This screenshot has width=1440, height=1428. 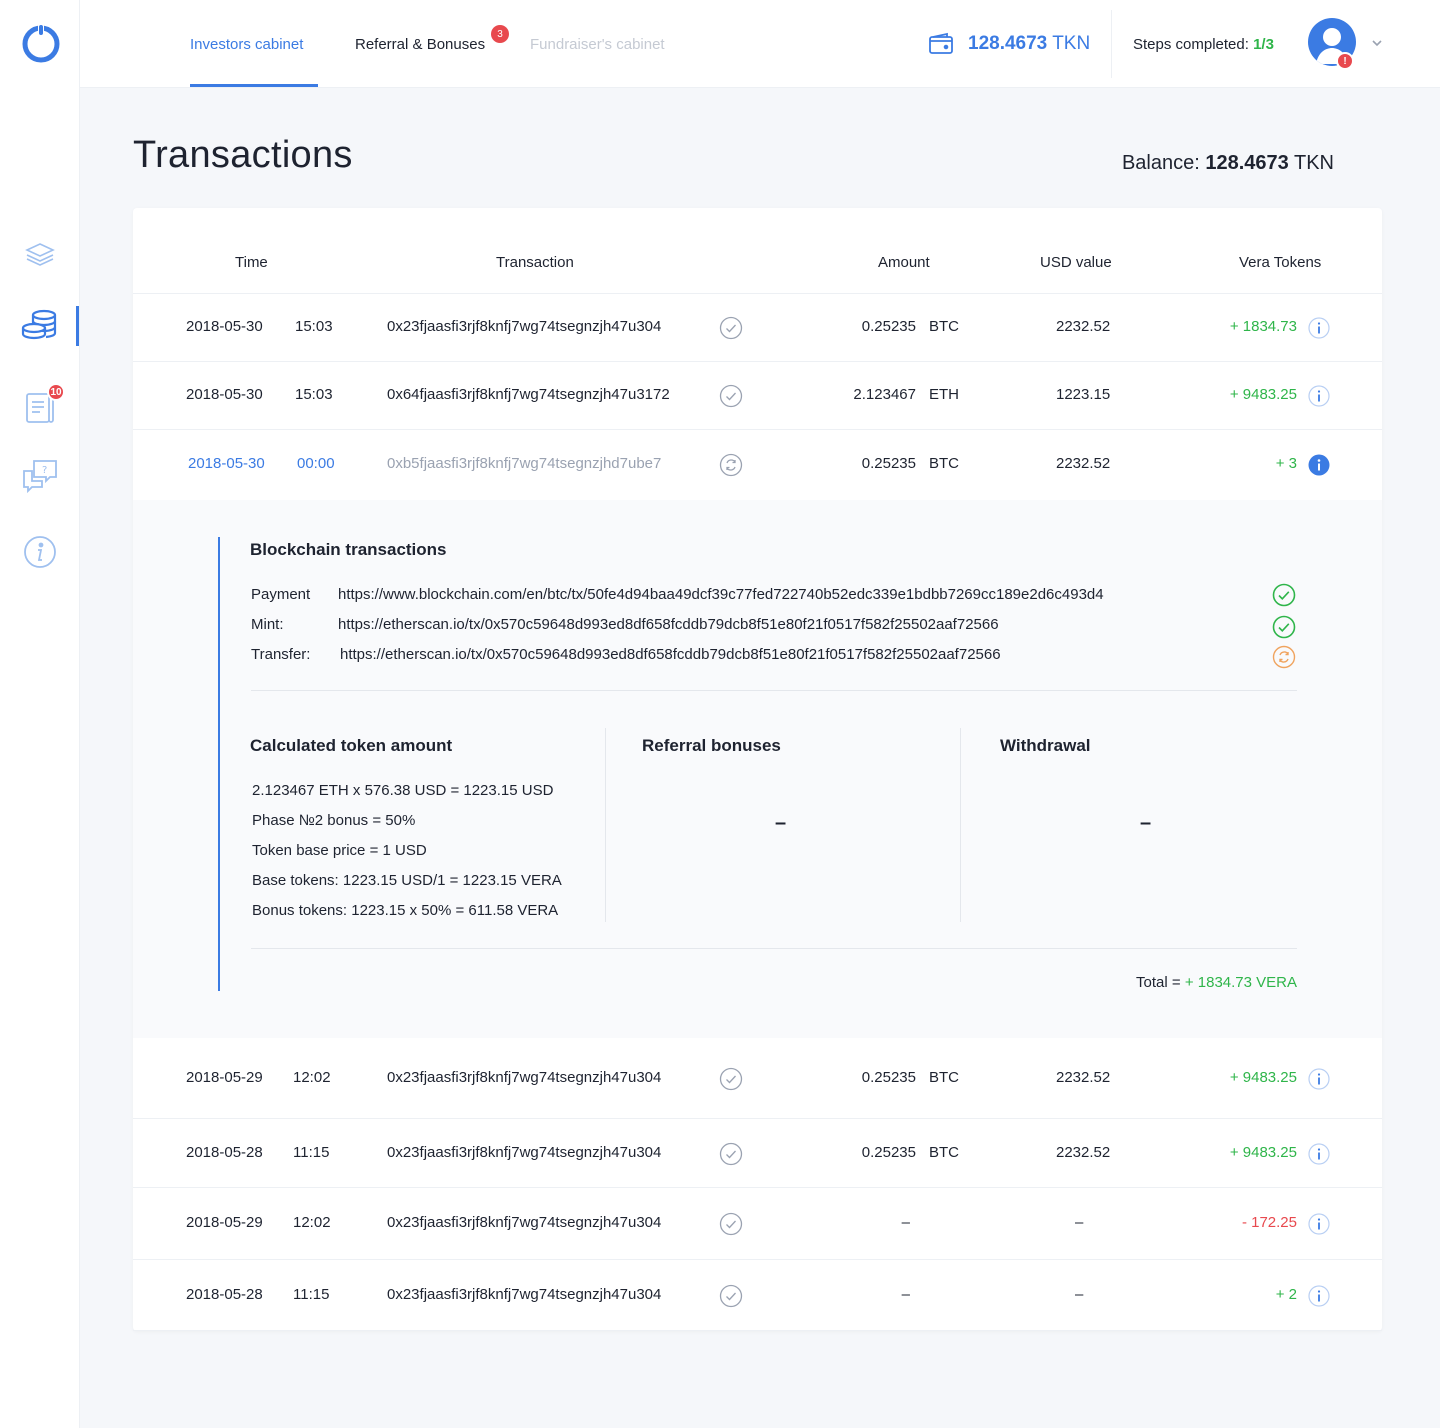 I want to click on balance-unit: TKN, so click(x=1314, y=163).